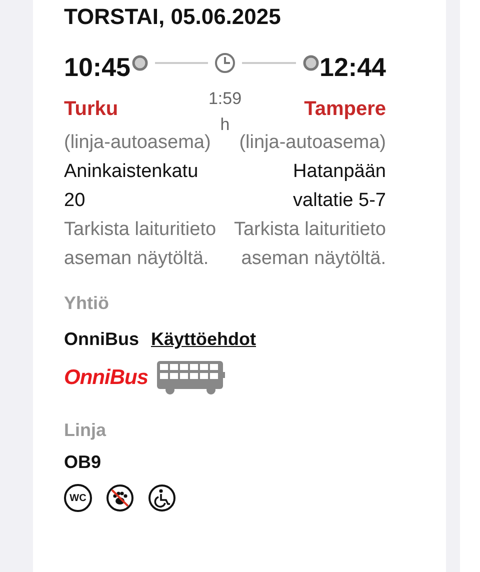 This screenshot has width=480, height=572. What do you see at coordinates (97, 67) in the screenshot?
I see `departure-time: 10:45` at bounding box center [97, 67].